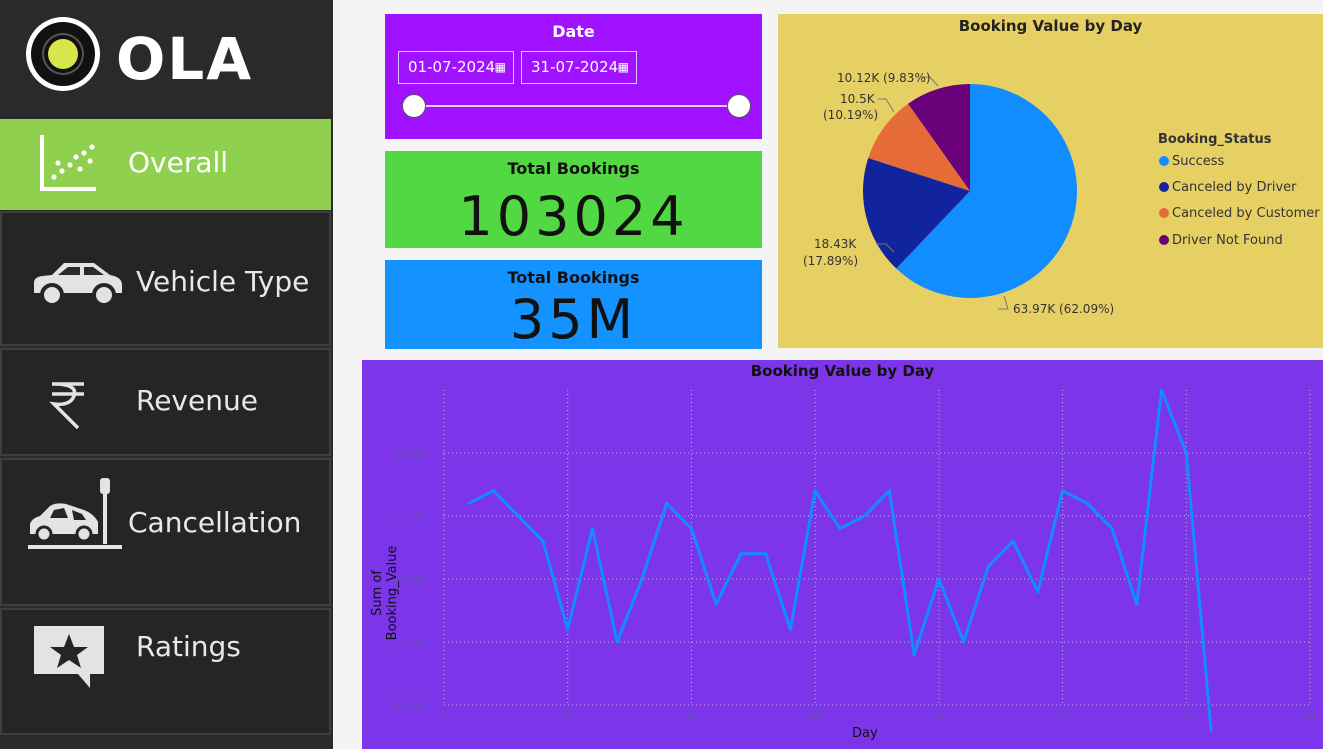 The width and height of the screenshot is (1323, 749). What do you see at coordinates (185, 59) in the screenshot?
I see `logo-text: OLA` at bounding box center [185, 59].